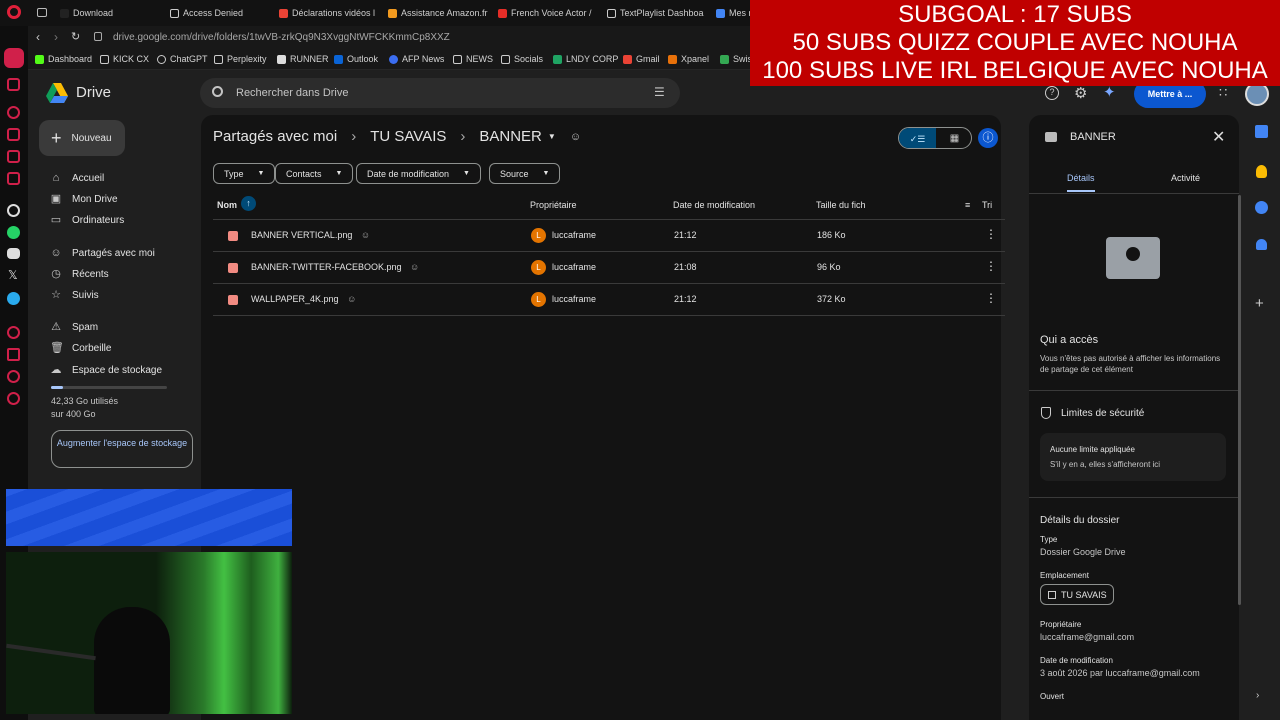 This screenshot has width=1280, height=720. What do you see at coordinates (84, 199) in the screenshot?
I see `nav-item-my-drive: ▣ Mon Drive` at bounding box center [84, 199].